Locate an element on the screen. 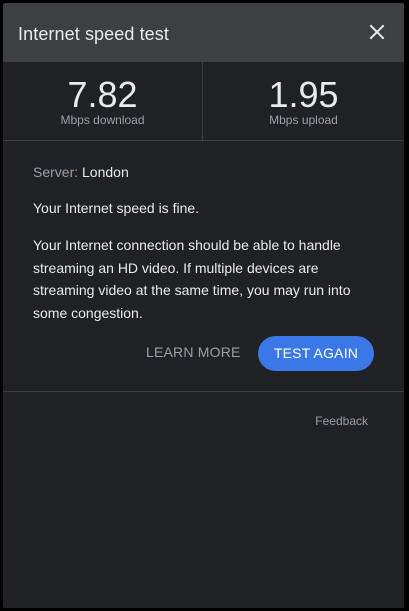 The image size is (409, 611). upload-stat: 1.95 Mbps upload is located at coordinates (303, 101).